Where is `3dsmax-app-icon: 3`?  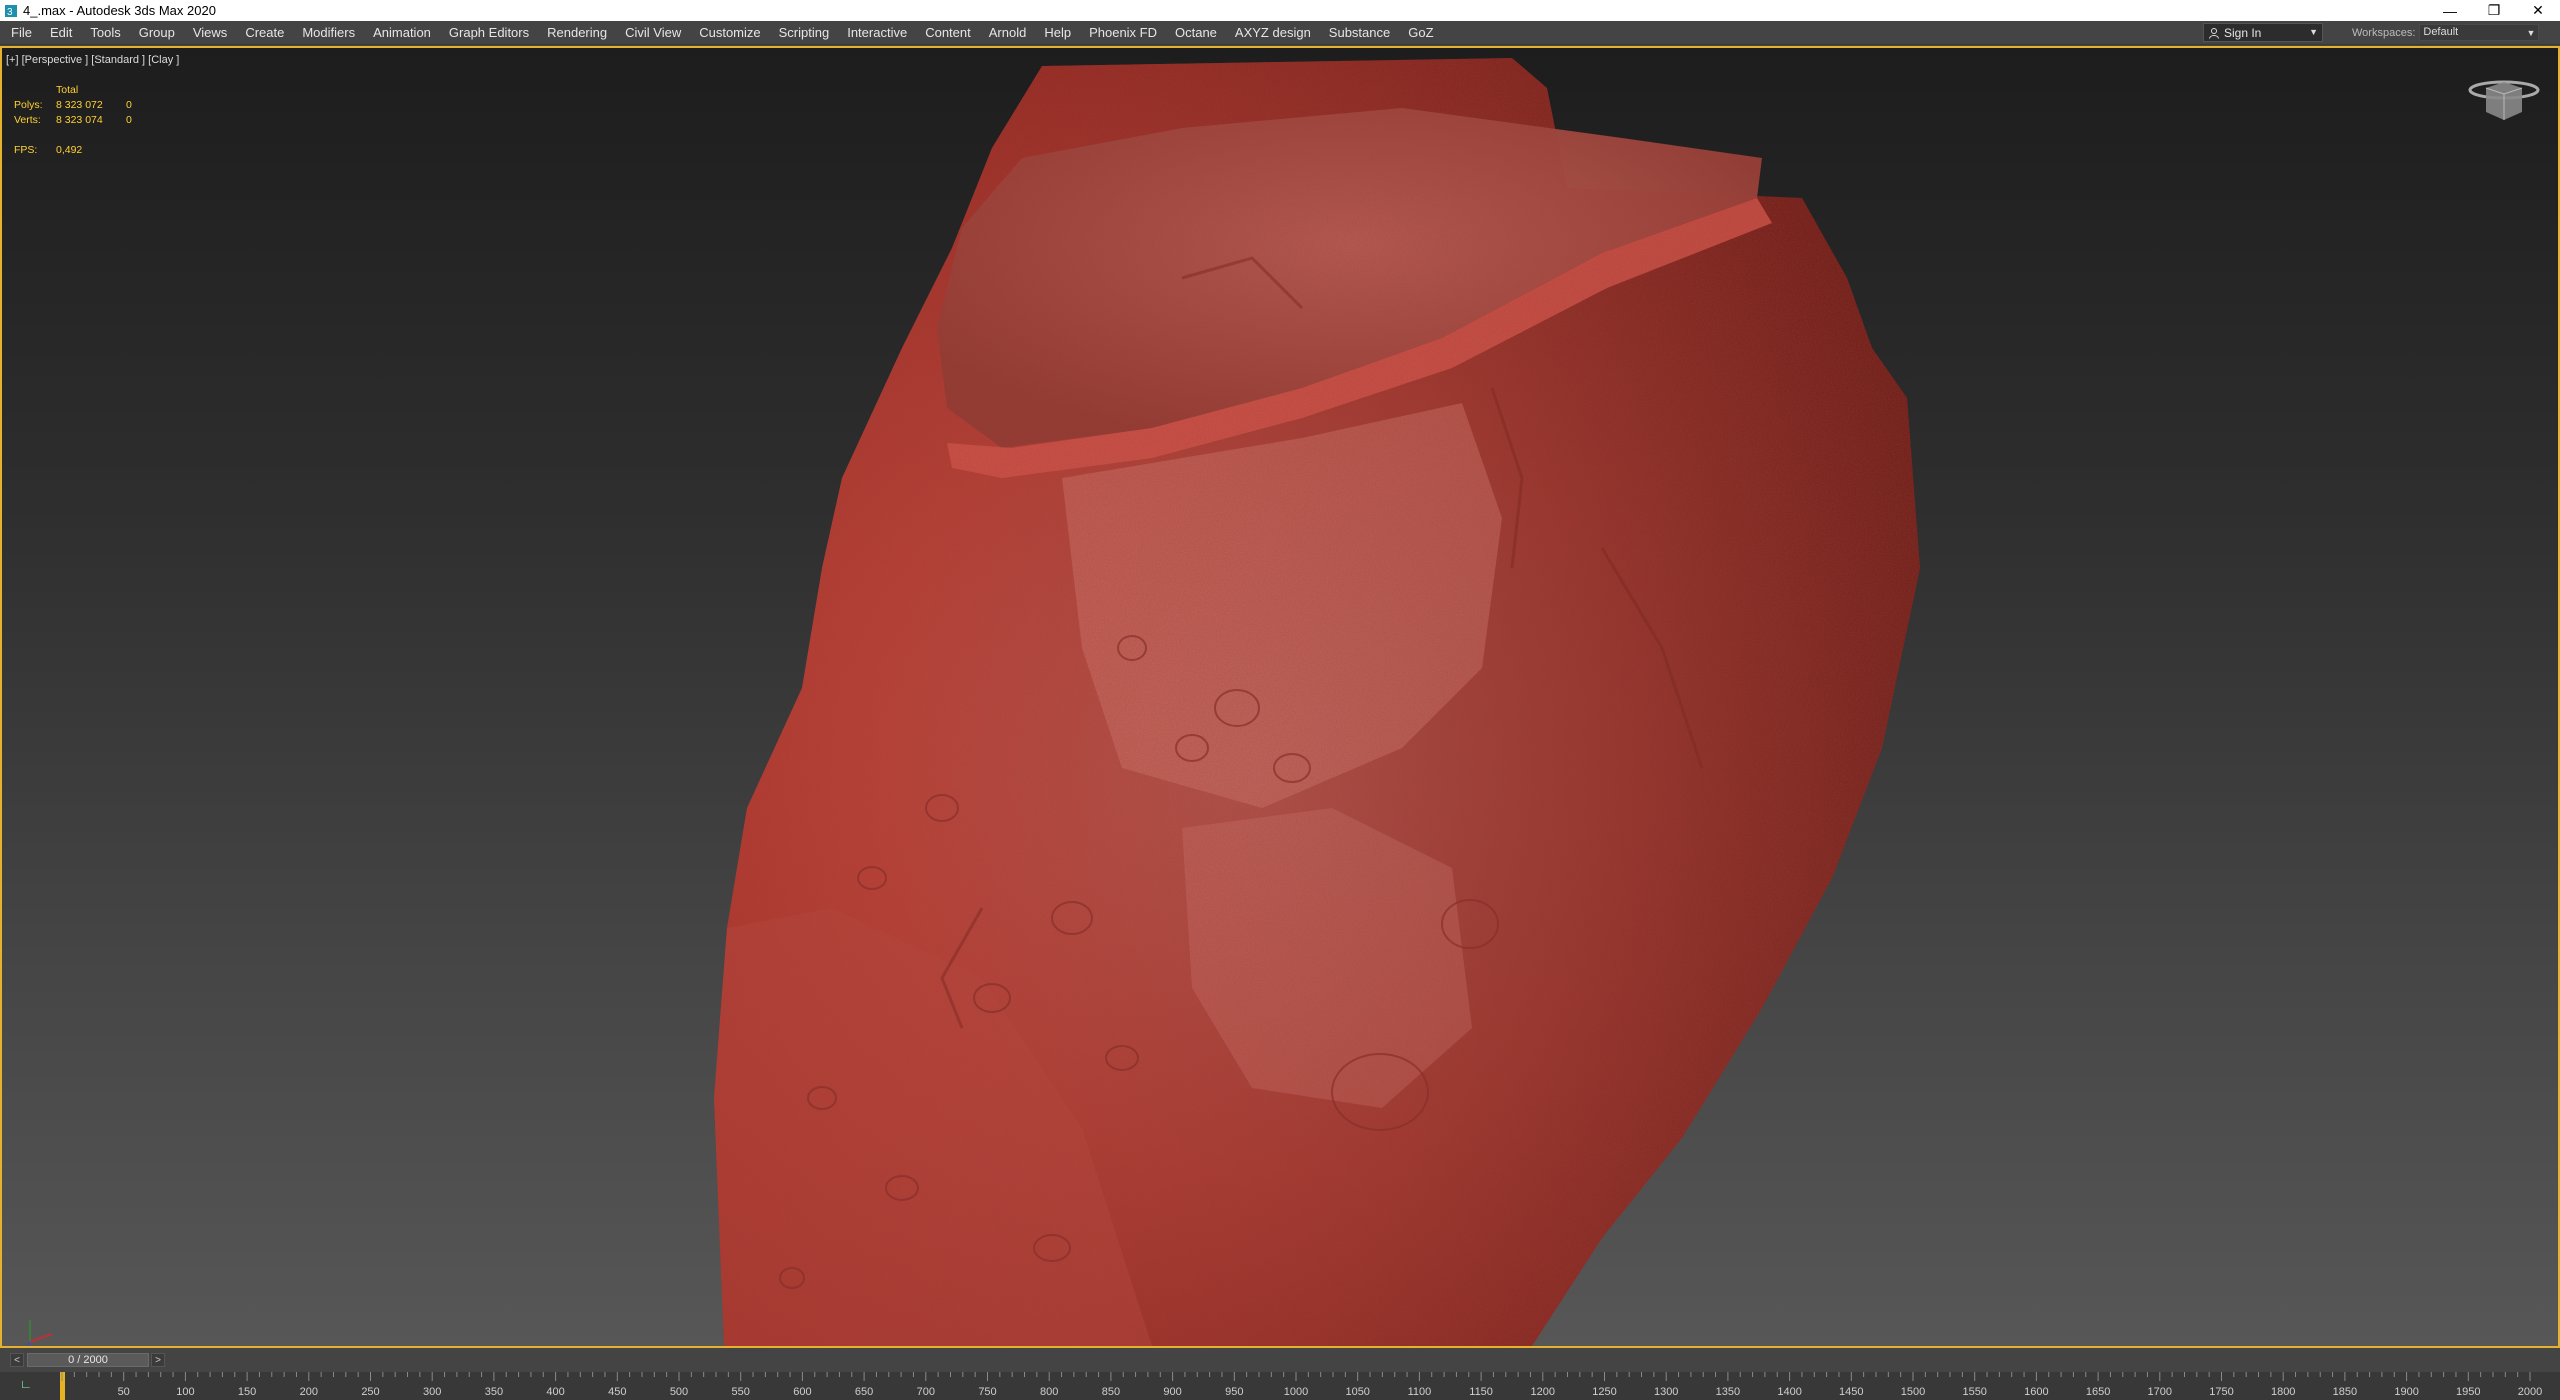 3dsmax-app-icon: 3 is located at coordinates (11, 11).